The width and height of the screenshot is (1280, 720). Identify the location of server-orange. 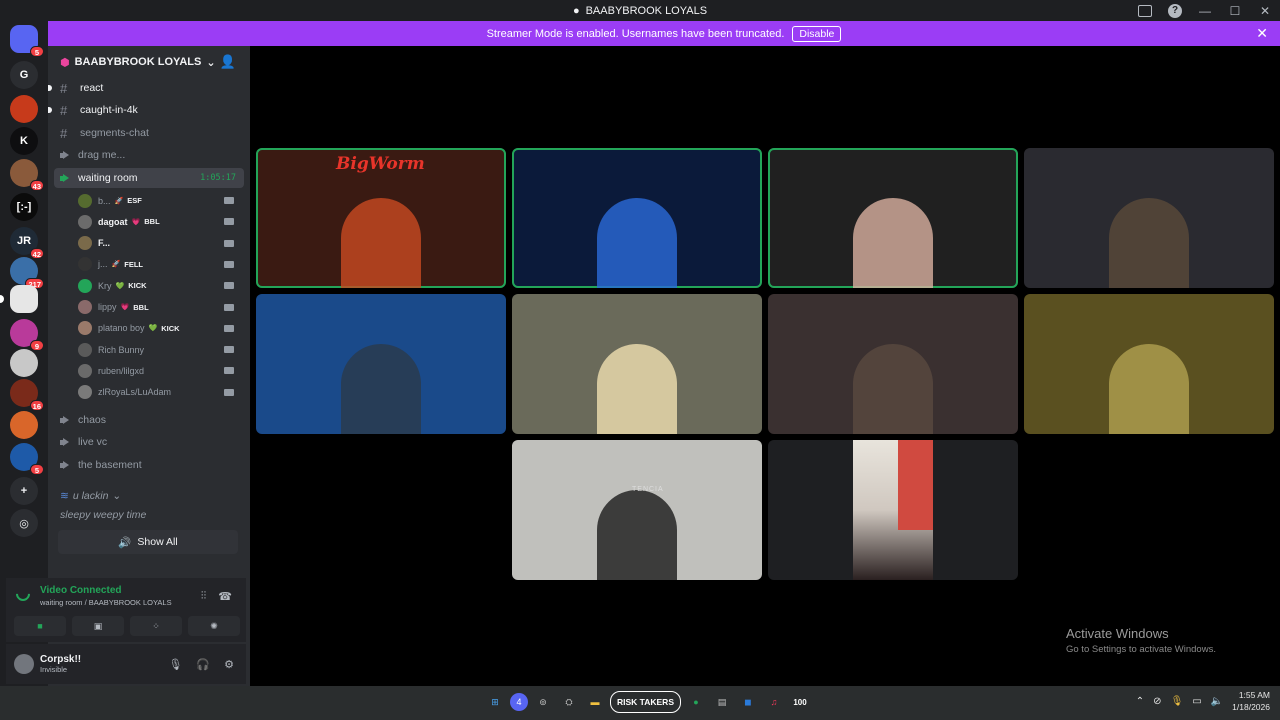
(24, 425).